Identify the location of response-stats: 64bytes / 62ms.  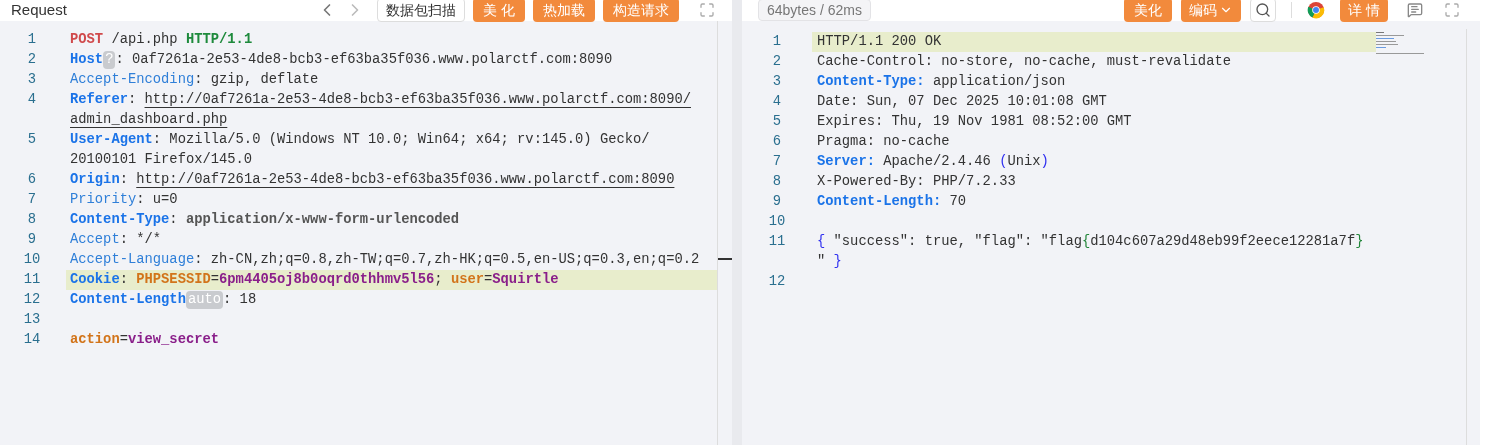
(814, 10).